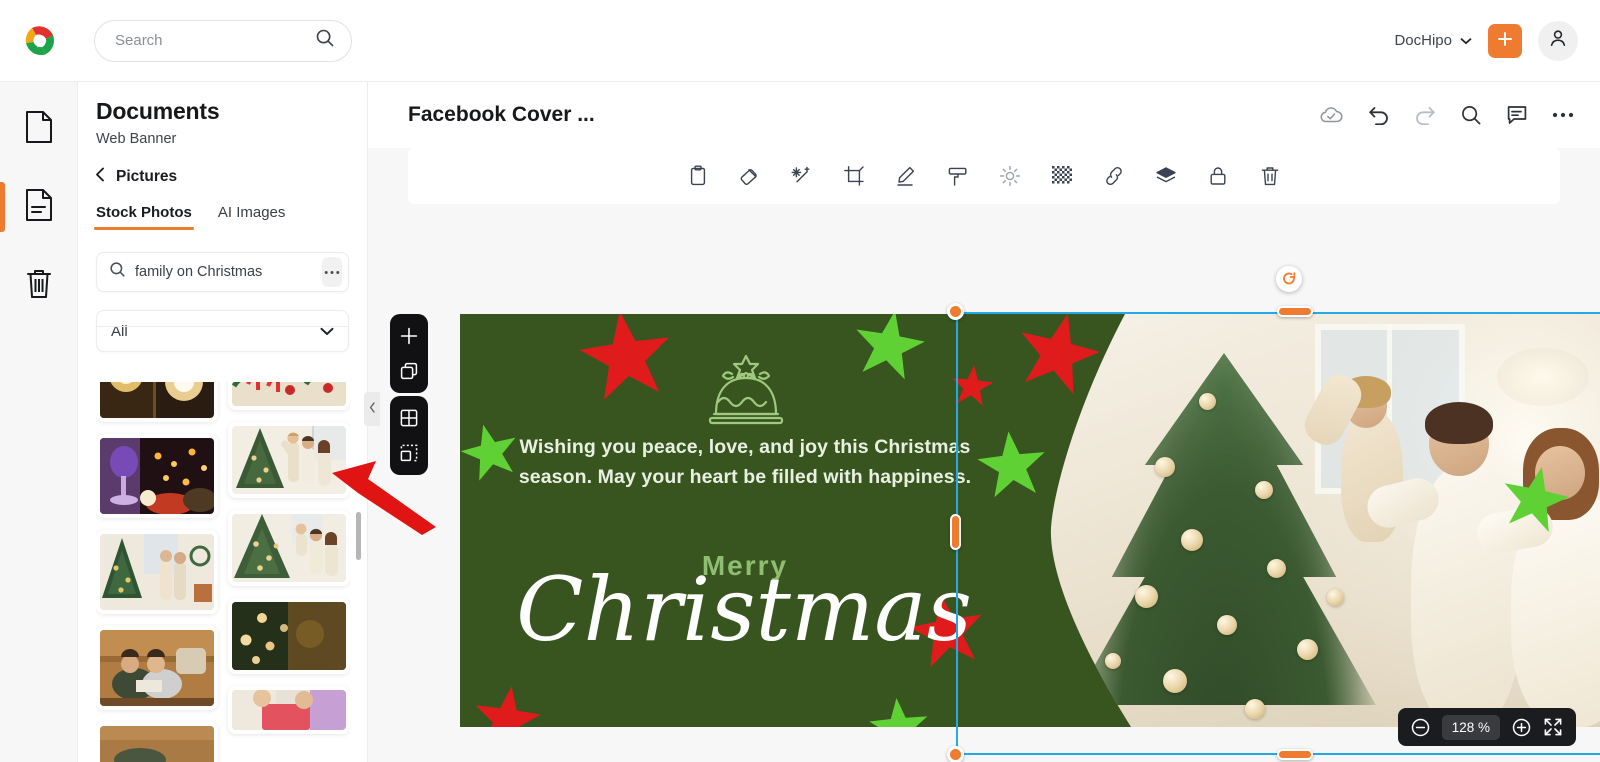 The image size is (1600, 762). Describe the element at coordinates (1295, 311) in the screenshot. I see `selection-handle-top-middle` at that location.